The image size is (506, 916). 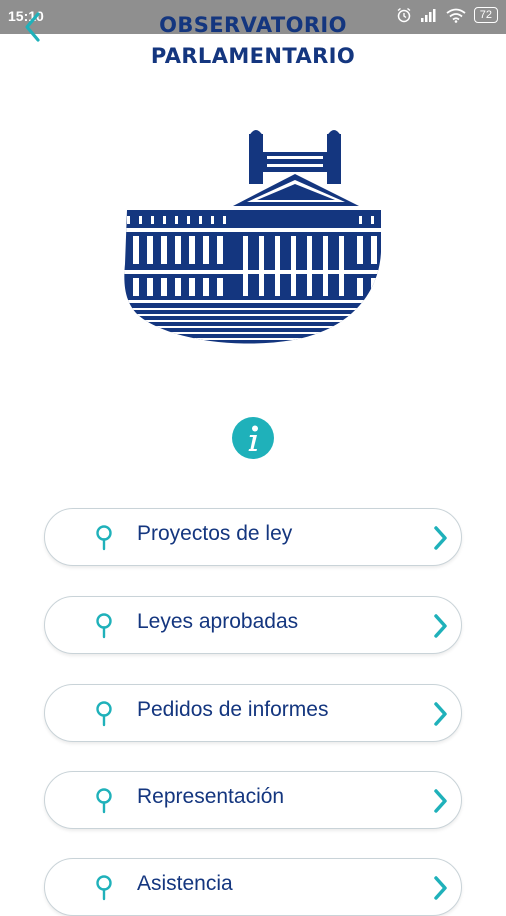 I want to click on menu-item-leyes-aprobadas: Leyes aprobadas, so click(x=253, y=625).